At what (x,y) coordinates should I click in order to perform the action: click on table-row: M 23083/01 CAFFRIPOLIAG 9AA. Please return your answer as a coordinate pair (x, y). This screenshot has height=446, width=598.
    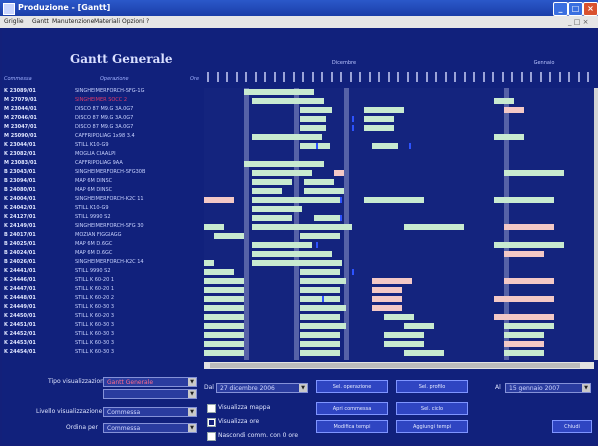
    Looking at the image, I should click on (99, 164).